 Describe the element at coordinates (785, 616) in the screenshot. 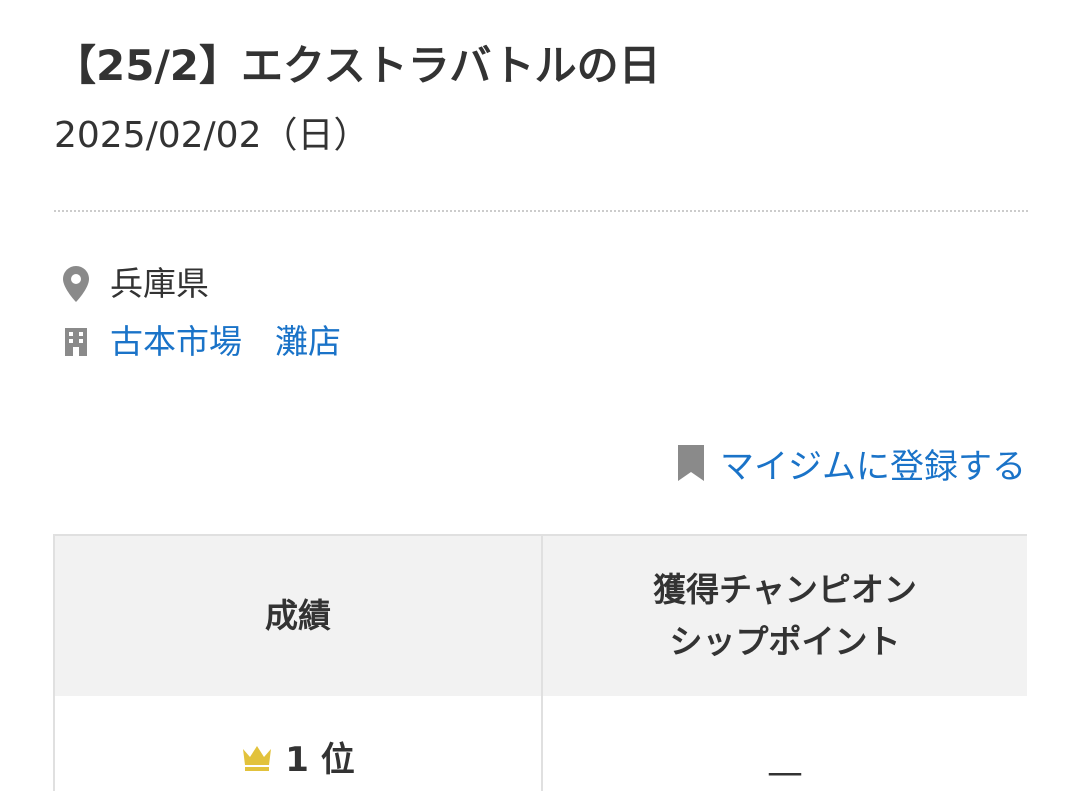

I see `table-header-points: 獲得チャンピオン シップポイント` at that location.